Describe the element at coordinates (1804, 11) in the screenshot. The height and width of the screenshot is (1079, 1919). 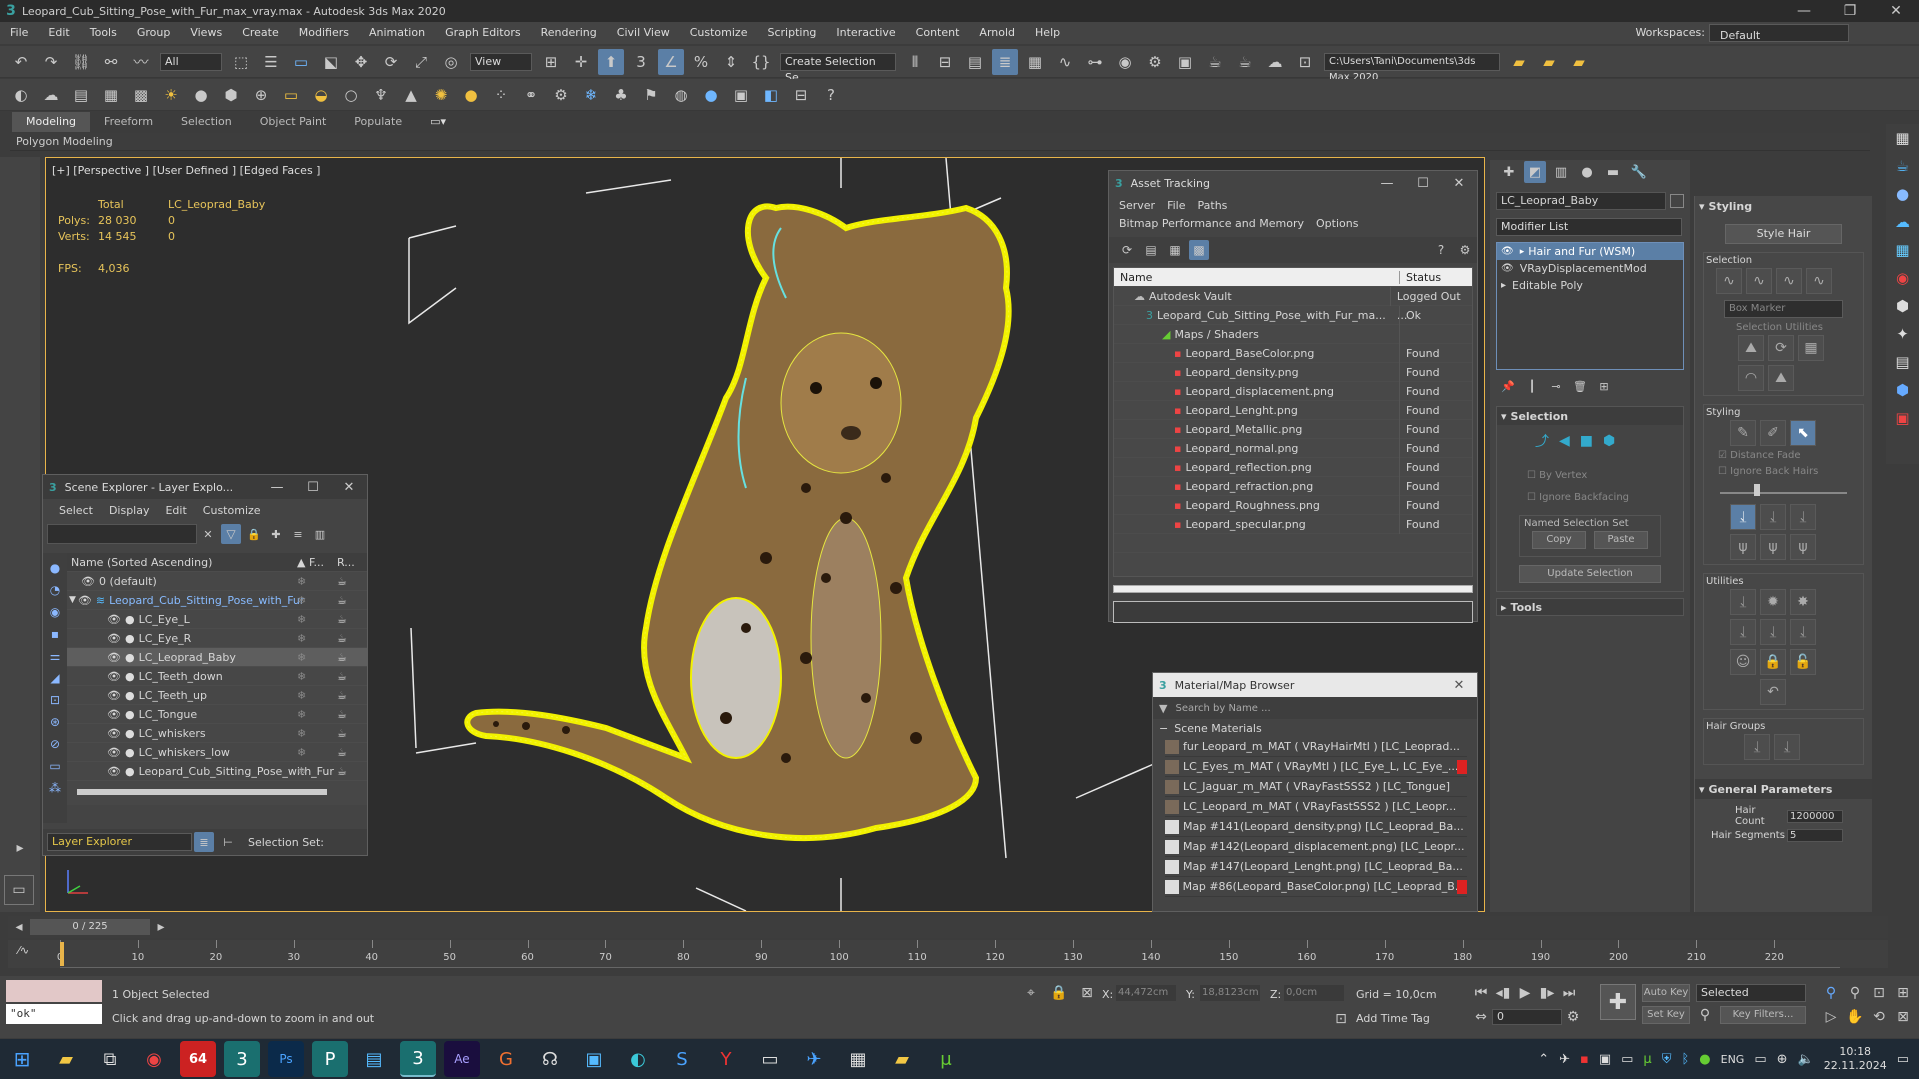
I see `minimize-icon: —` at that location.